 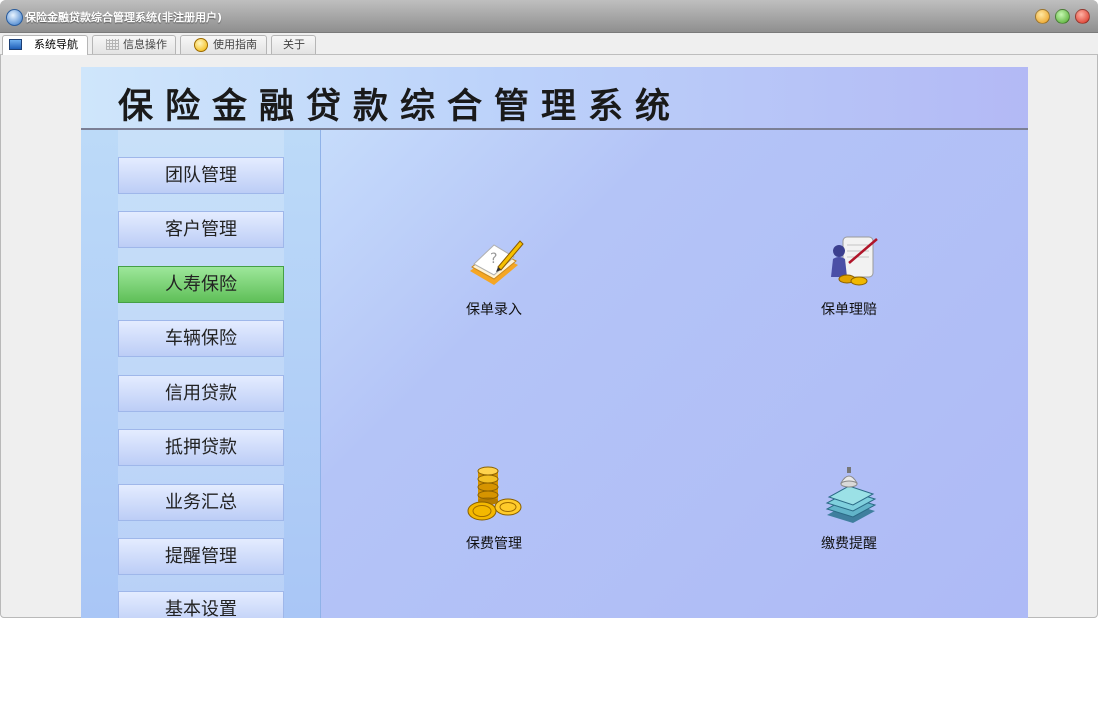 I want to click on tile-label: 保费管理, so click(x=494, y=544).